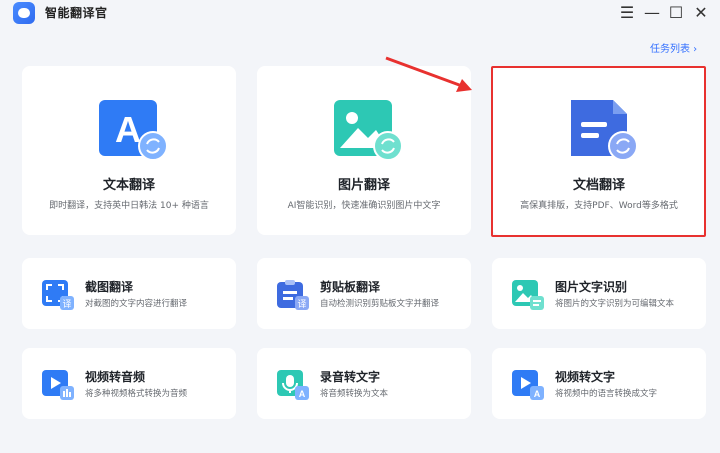  I want to click on video-to-text-card: A 视频转文字 将视频中的语言转换成文字, so click(599, 383).